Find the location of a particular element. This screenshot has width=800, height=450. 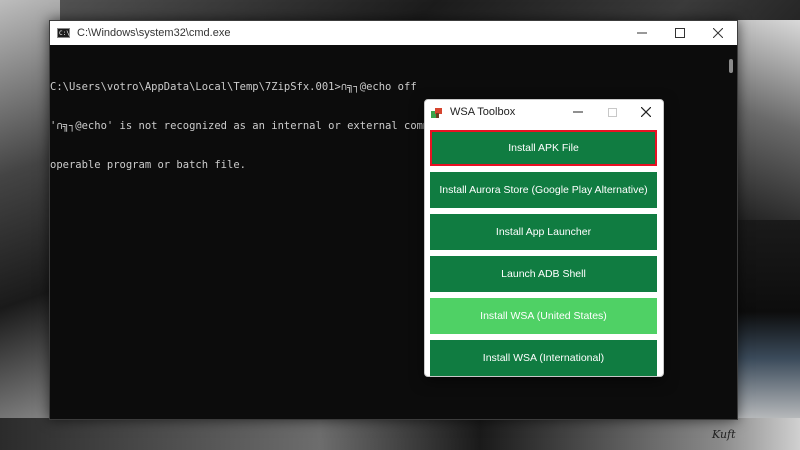

toolbox-window-controls is located at coordinates (612, 112).